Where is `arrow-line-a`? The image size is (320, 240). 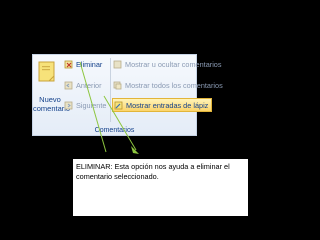
arrow-line-a is located at coordinates (93, 107).